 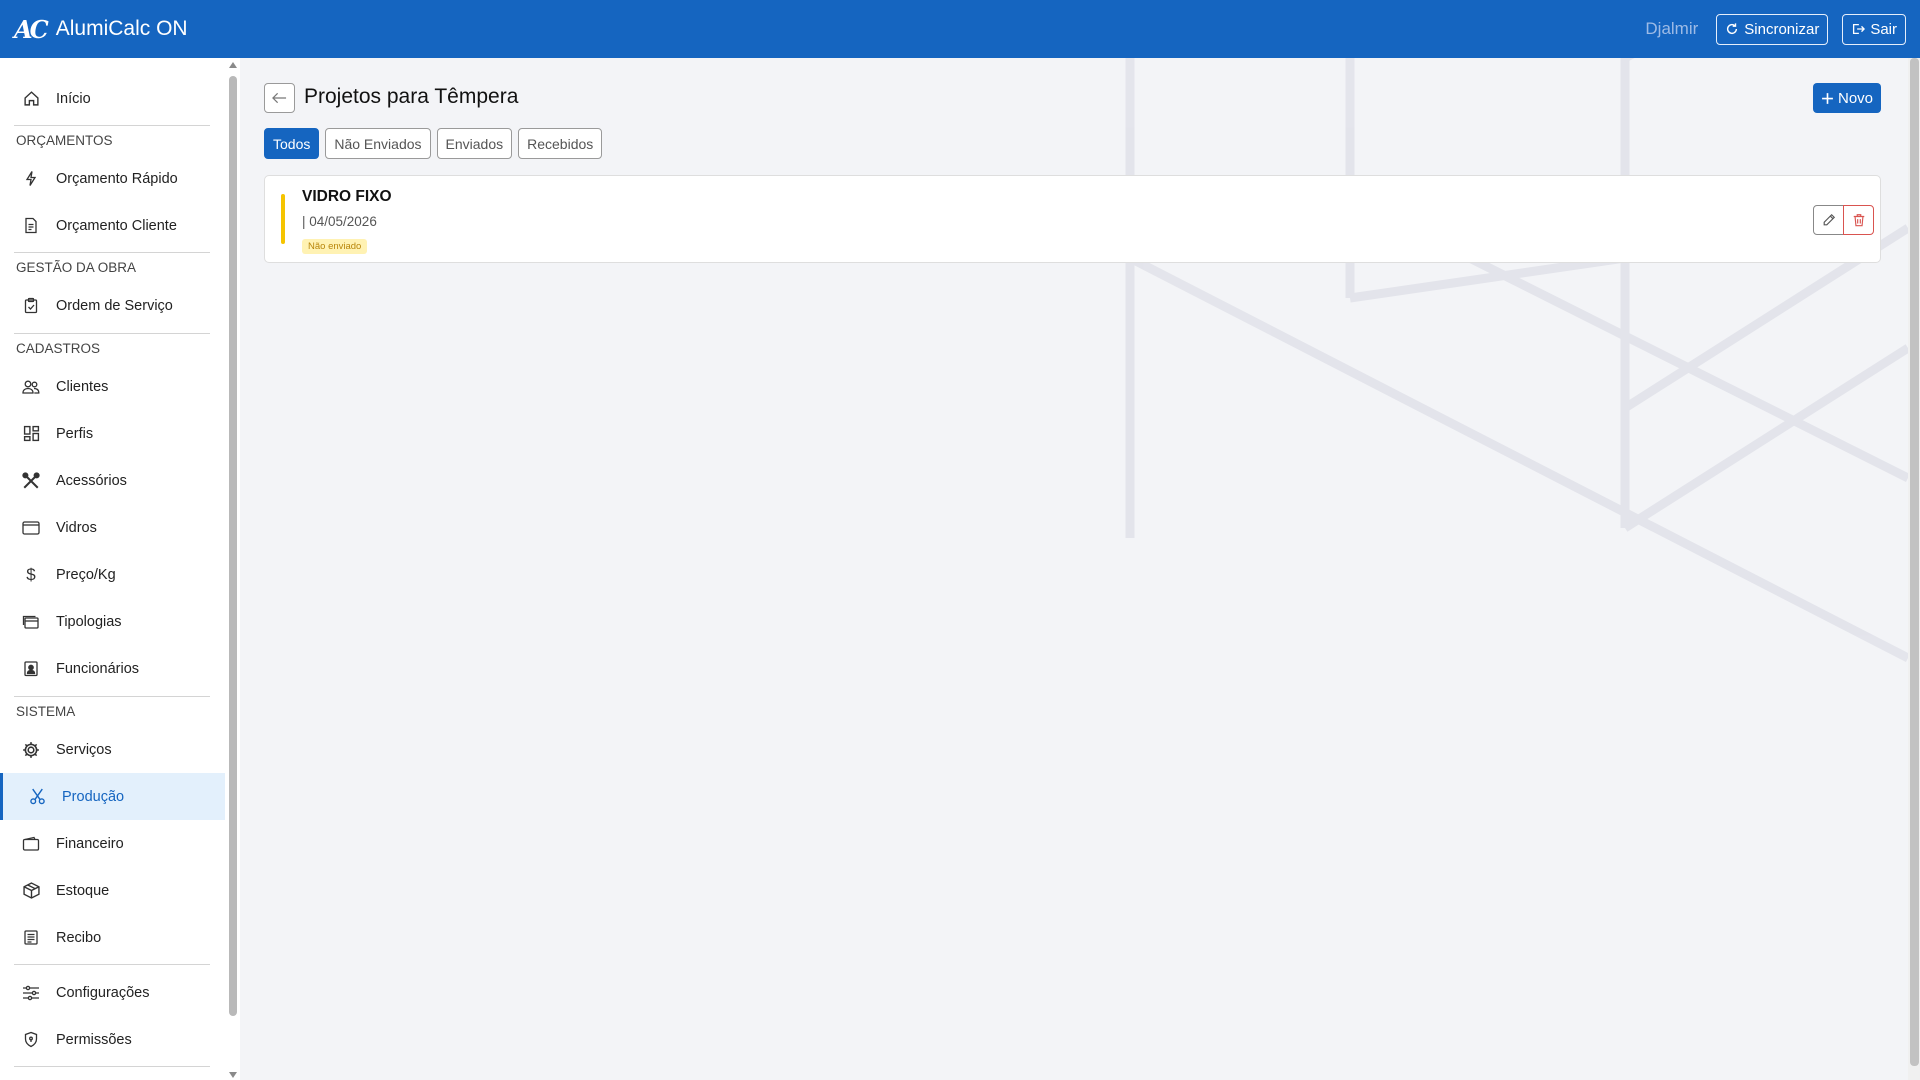 What do you see at coordinates (474, 143) in the screenshot?
I see `filter-enviados: Enviados` at bounding box center [474, 143].